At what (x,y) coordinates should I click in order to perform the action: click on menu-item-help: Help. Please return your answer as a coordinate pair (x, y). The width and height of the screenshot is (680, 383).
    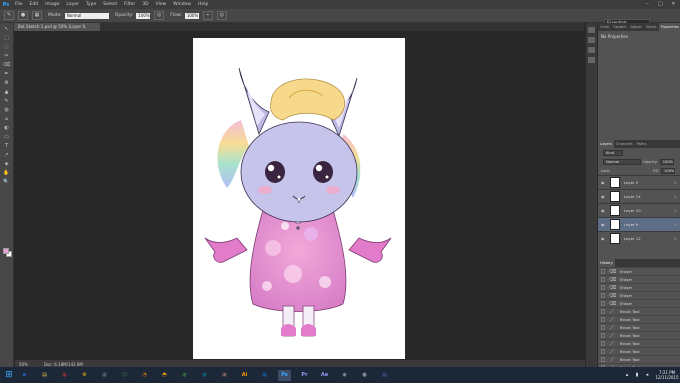
    Looking at the image, I should click on (203, 4).